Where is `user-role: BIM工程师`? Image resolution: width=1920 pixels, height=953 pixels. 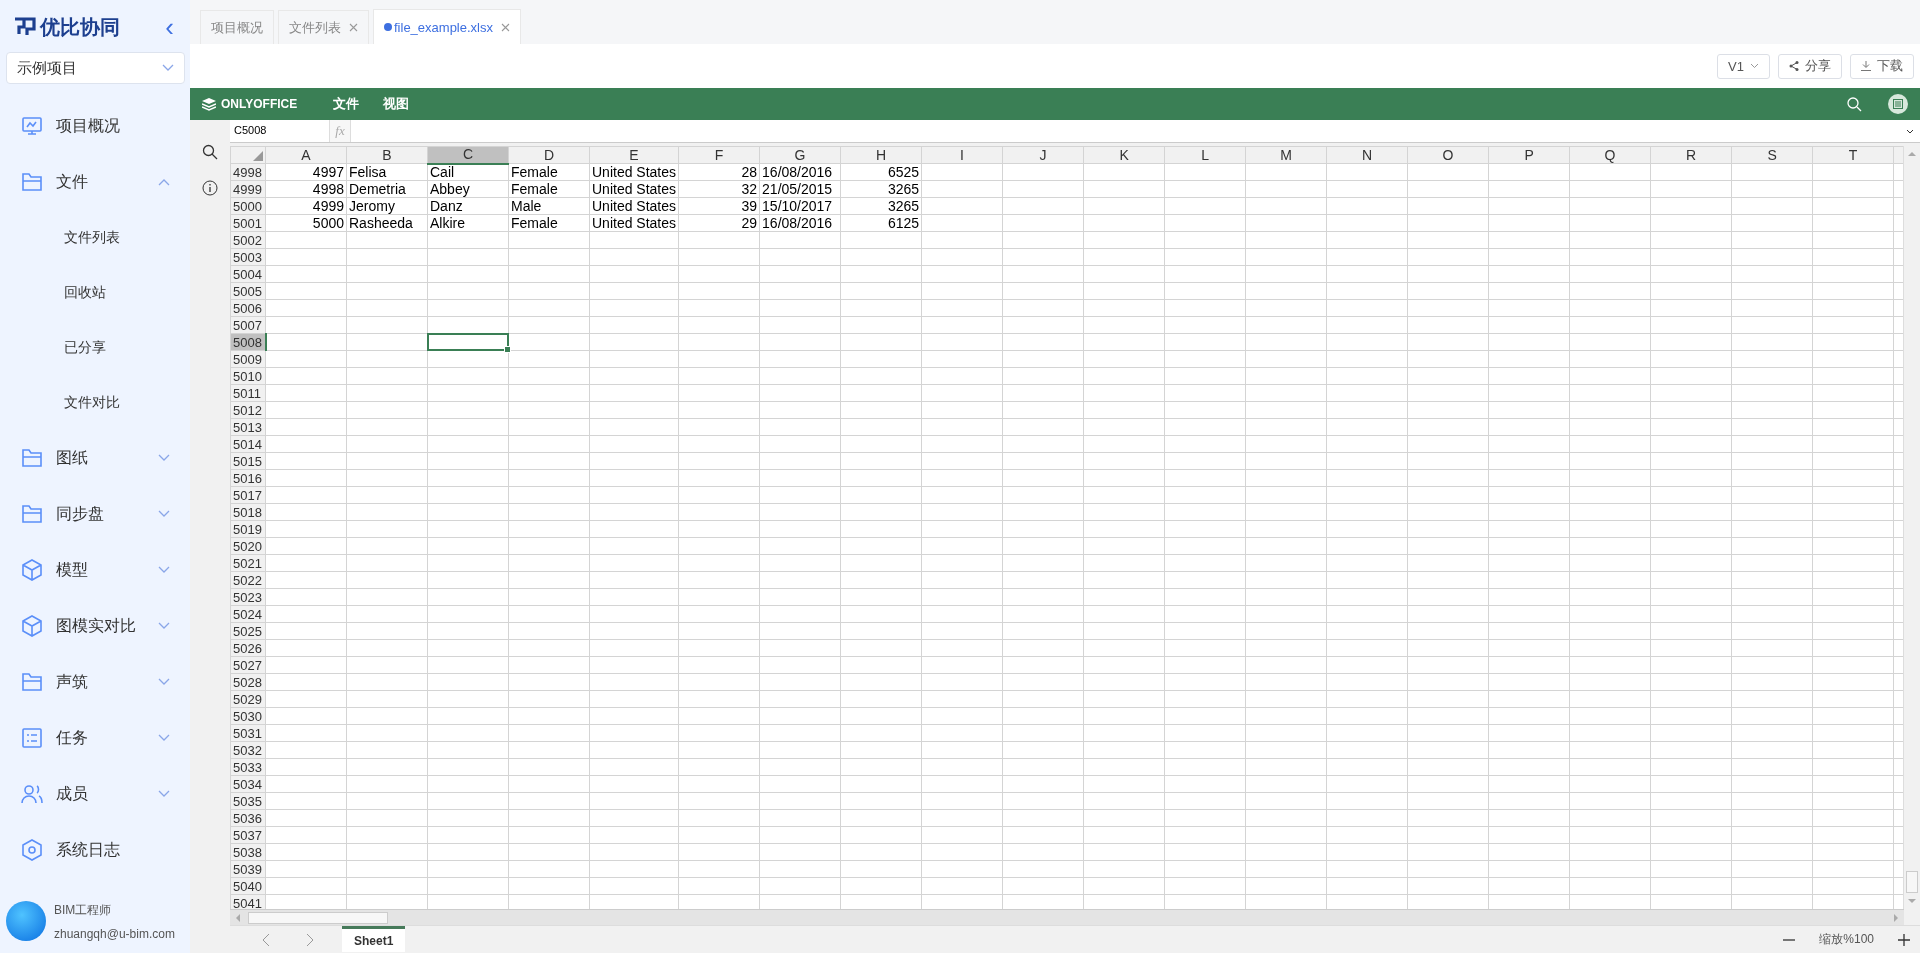 user-role: BIM工程师 is located at coordinates (83, 910).